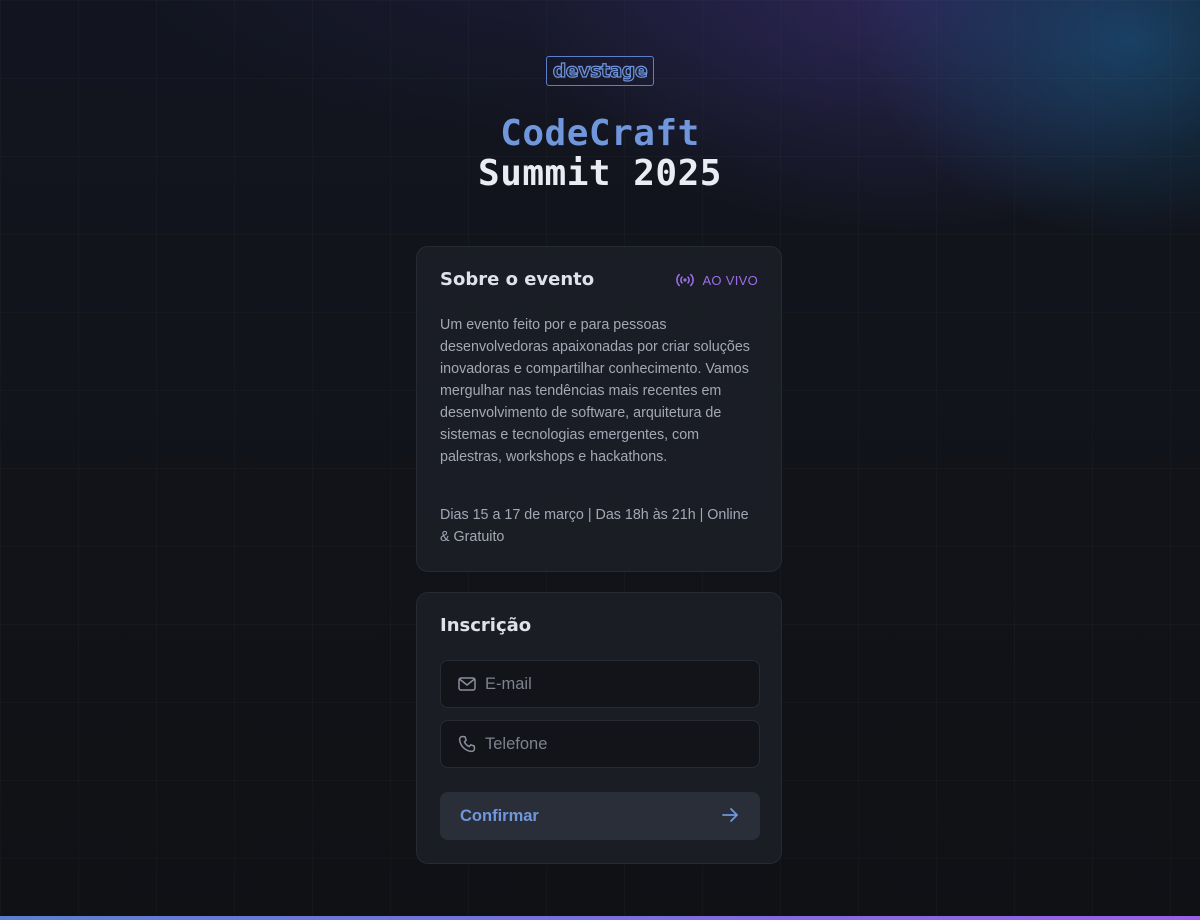 The image size is (1200, 920). Describe the element at coordinates (730, 816) in the screenshot. I see `arrow-right-icon` at that location.